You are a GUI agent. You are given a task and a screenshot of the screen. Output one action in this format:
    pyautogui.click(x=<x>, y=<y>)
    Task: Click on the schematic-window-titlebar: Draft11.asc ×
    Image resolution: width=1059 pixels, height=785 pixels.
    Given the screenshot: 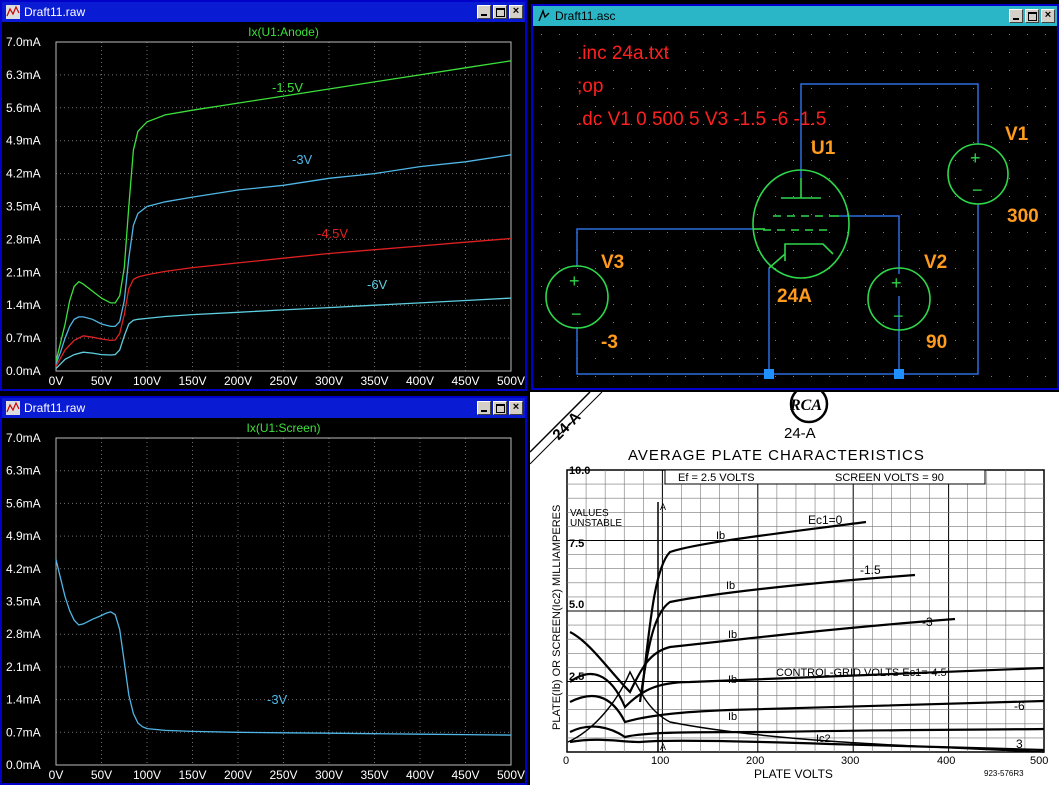 What is the action you would take?
    pyautogui.click(x=795, y=16)
    